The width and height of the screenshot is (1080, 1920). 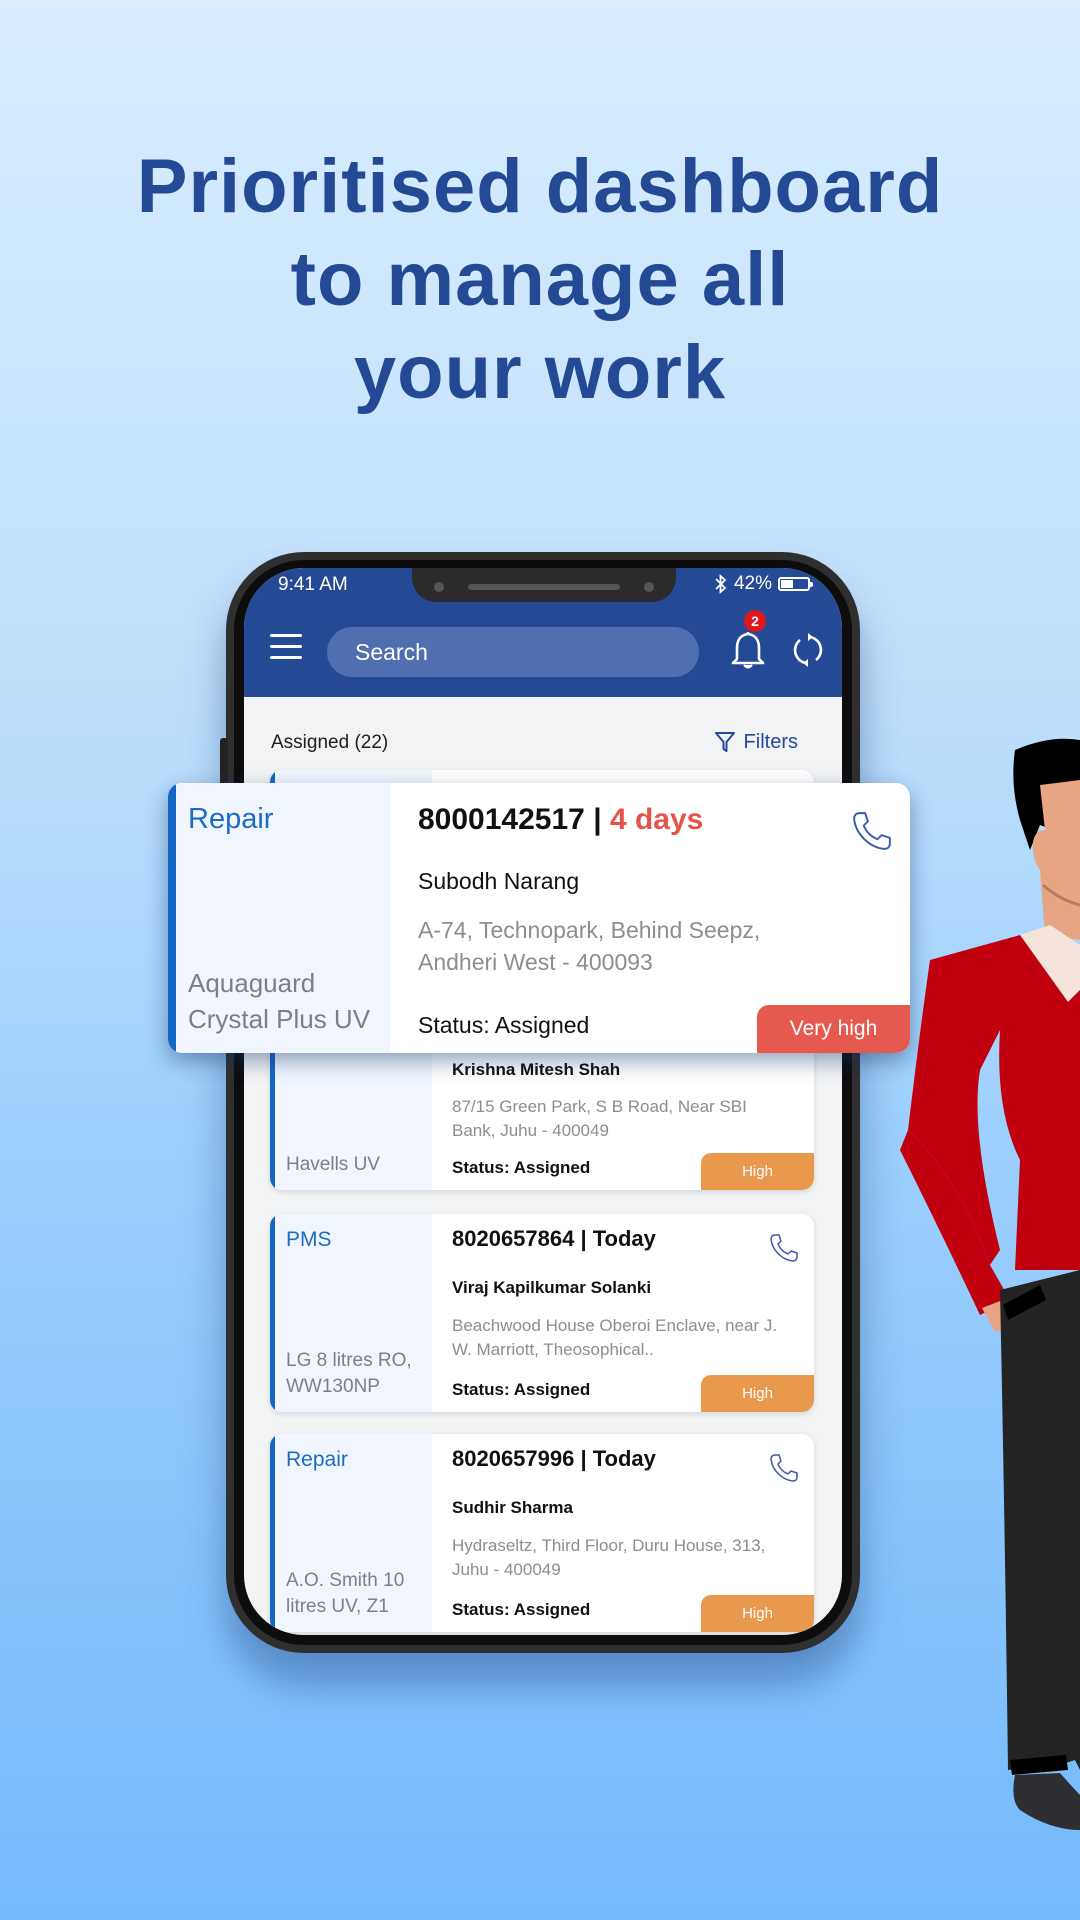 I want to click on status-time: 9:41 AM, so click(x=313, y=584).